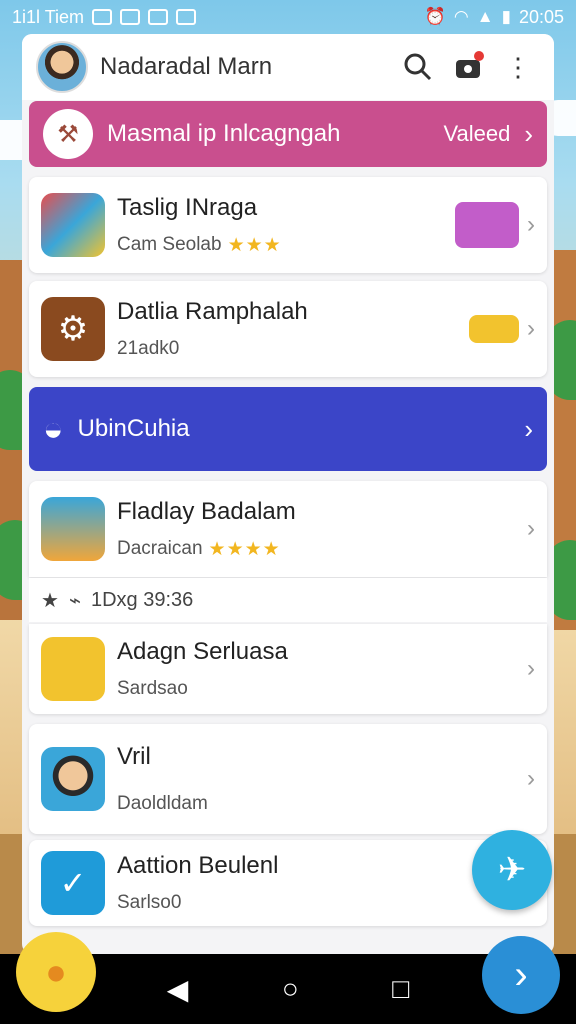 Image resolution: width=576 pixels, height=1024 pixels. What do you see at coordinates (149, 902) in the screenshot?
I see `item-subtitle: Sarlso0` at bounding box center [149, 902].